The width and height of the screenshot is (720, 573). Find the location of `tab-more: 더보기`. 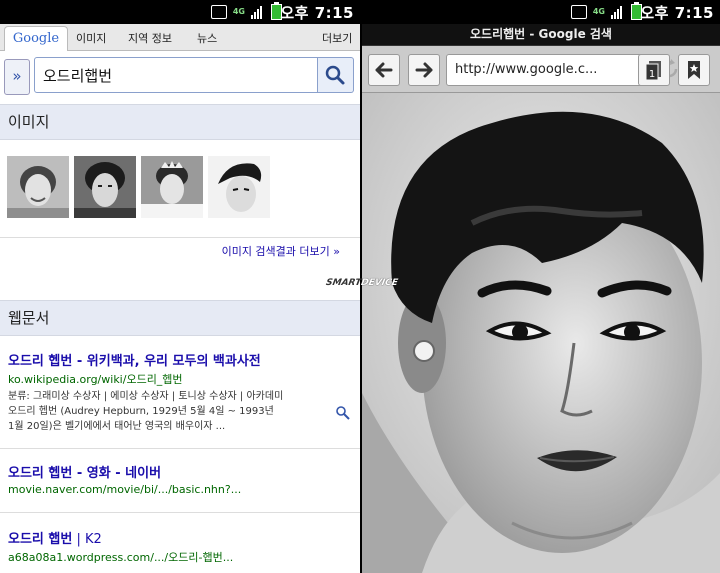

tab-more: 더보기 is located at coordinates (337, 38).